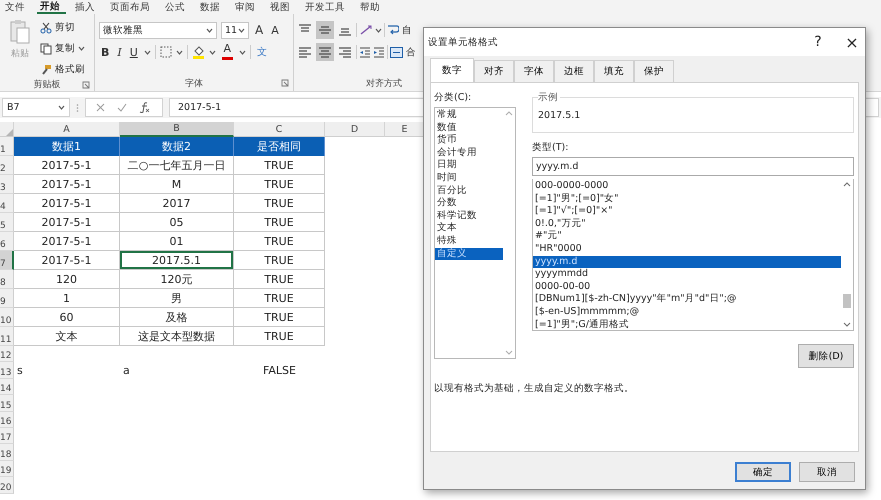 The width and height of the screenshot is (881, 500). What do you see at coordinates (7, 260) in the screenshot?
I see `row-header: 7` at bounding box center [7, 260].